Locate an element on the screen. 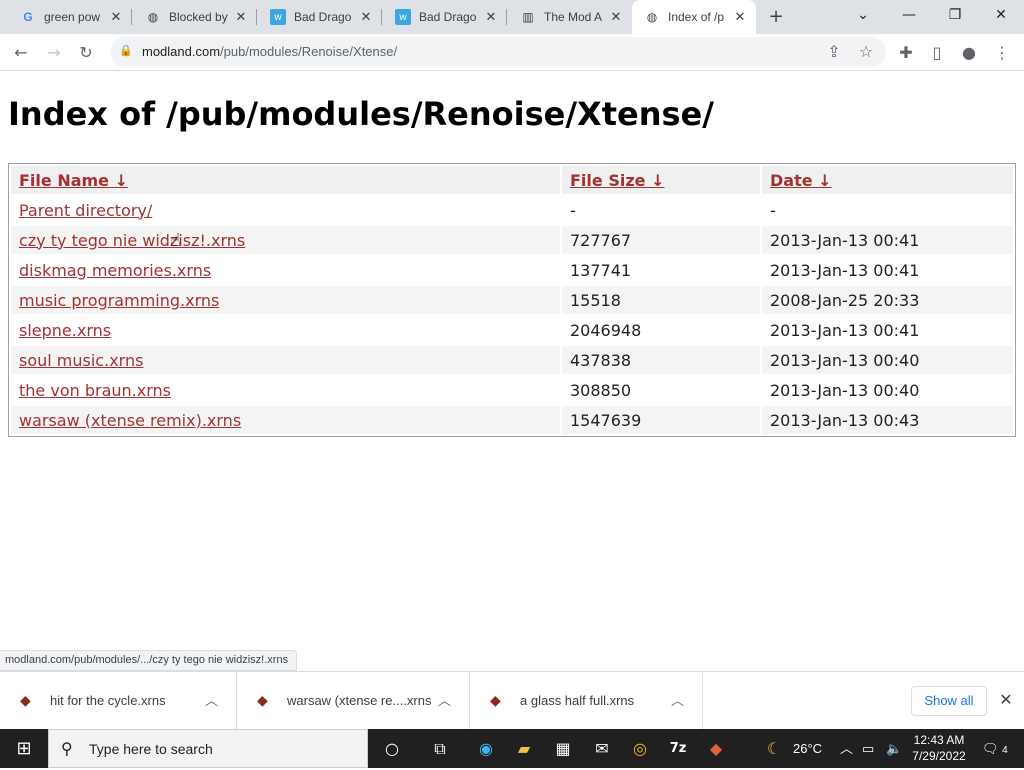  close-window-button: ✕ is located at coordinates (1001, 15).